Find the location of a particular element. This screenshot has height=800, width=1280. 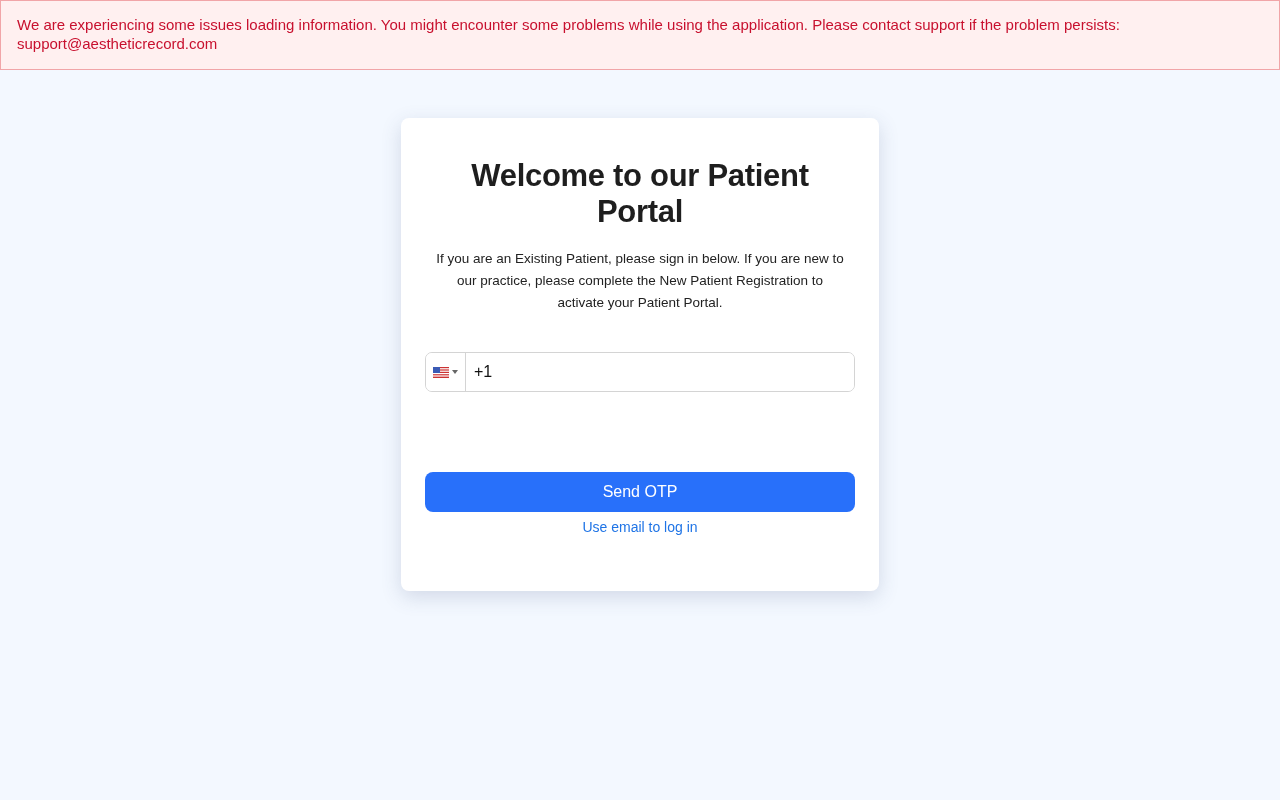

error-alert: We are experiencing some issues loading information. You might encounter some problems while using the application. Please contact support if the problem persists: support@aestheticrecord.com is located at coordinates (640, 35).